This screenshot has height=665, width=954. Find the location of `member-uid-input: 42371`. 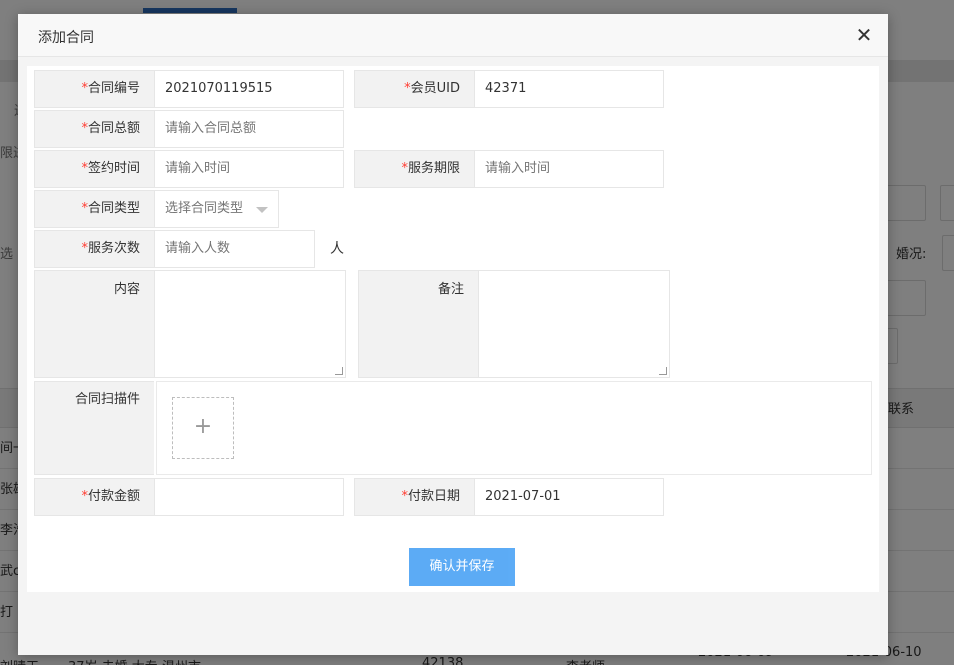

member-uid-input: 42371 is located at coordinates (569, 89).